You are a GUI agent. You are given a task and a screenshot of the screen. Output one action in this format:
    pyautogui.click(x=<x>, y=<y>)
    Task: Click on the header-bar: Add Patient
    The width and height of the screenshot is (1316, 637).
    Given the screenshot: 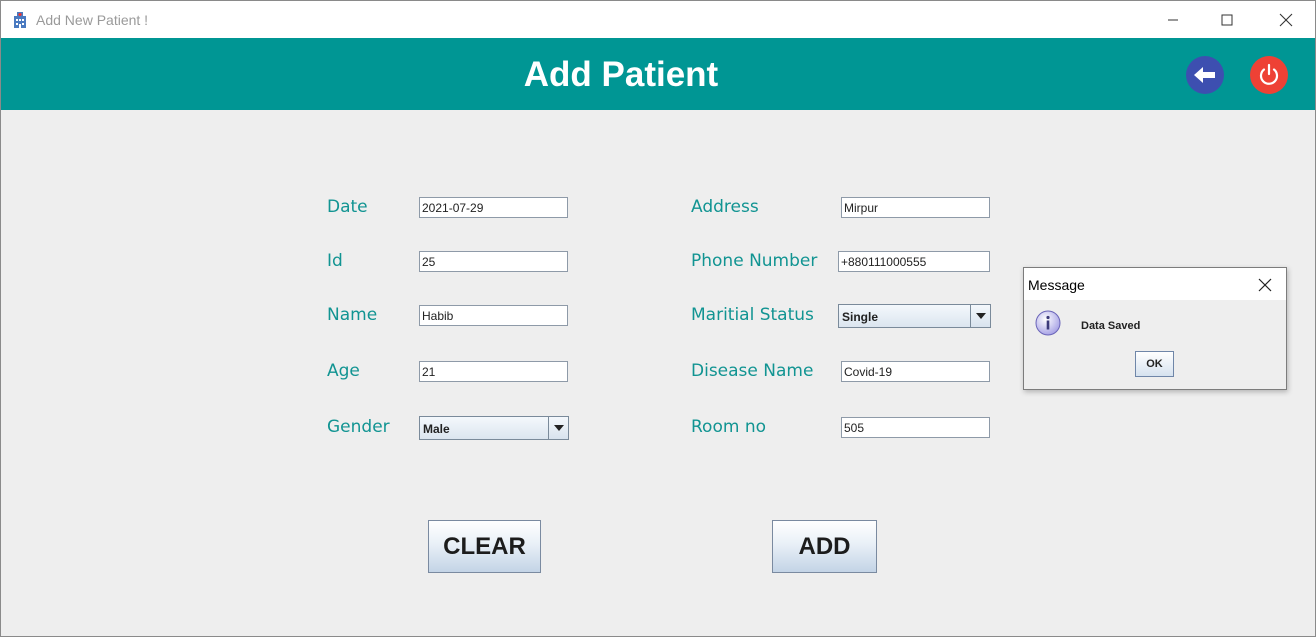 What is the action you would take?
    pyautogui.click(x=658, y=74)
    